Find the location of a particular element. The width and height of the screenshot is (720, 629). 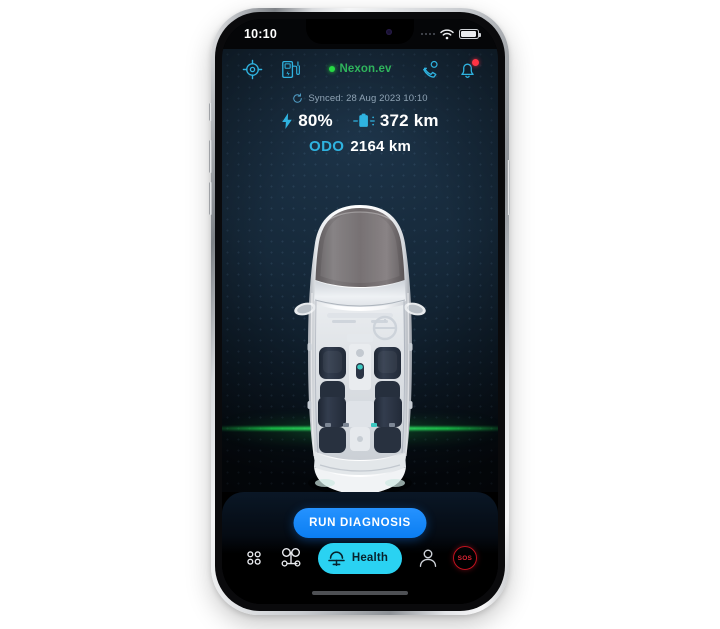

last-synced-row: Synced: 28 Aug 2023 10:10 is located at coordinates (360, 98).